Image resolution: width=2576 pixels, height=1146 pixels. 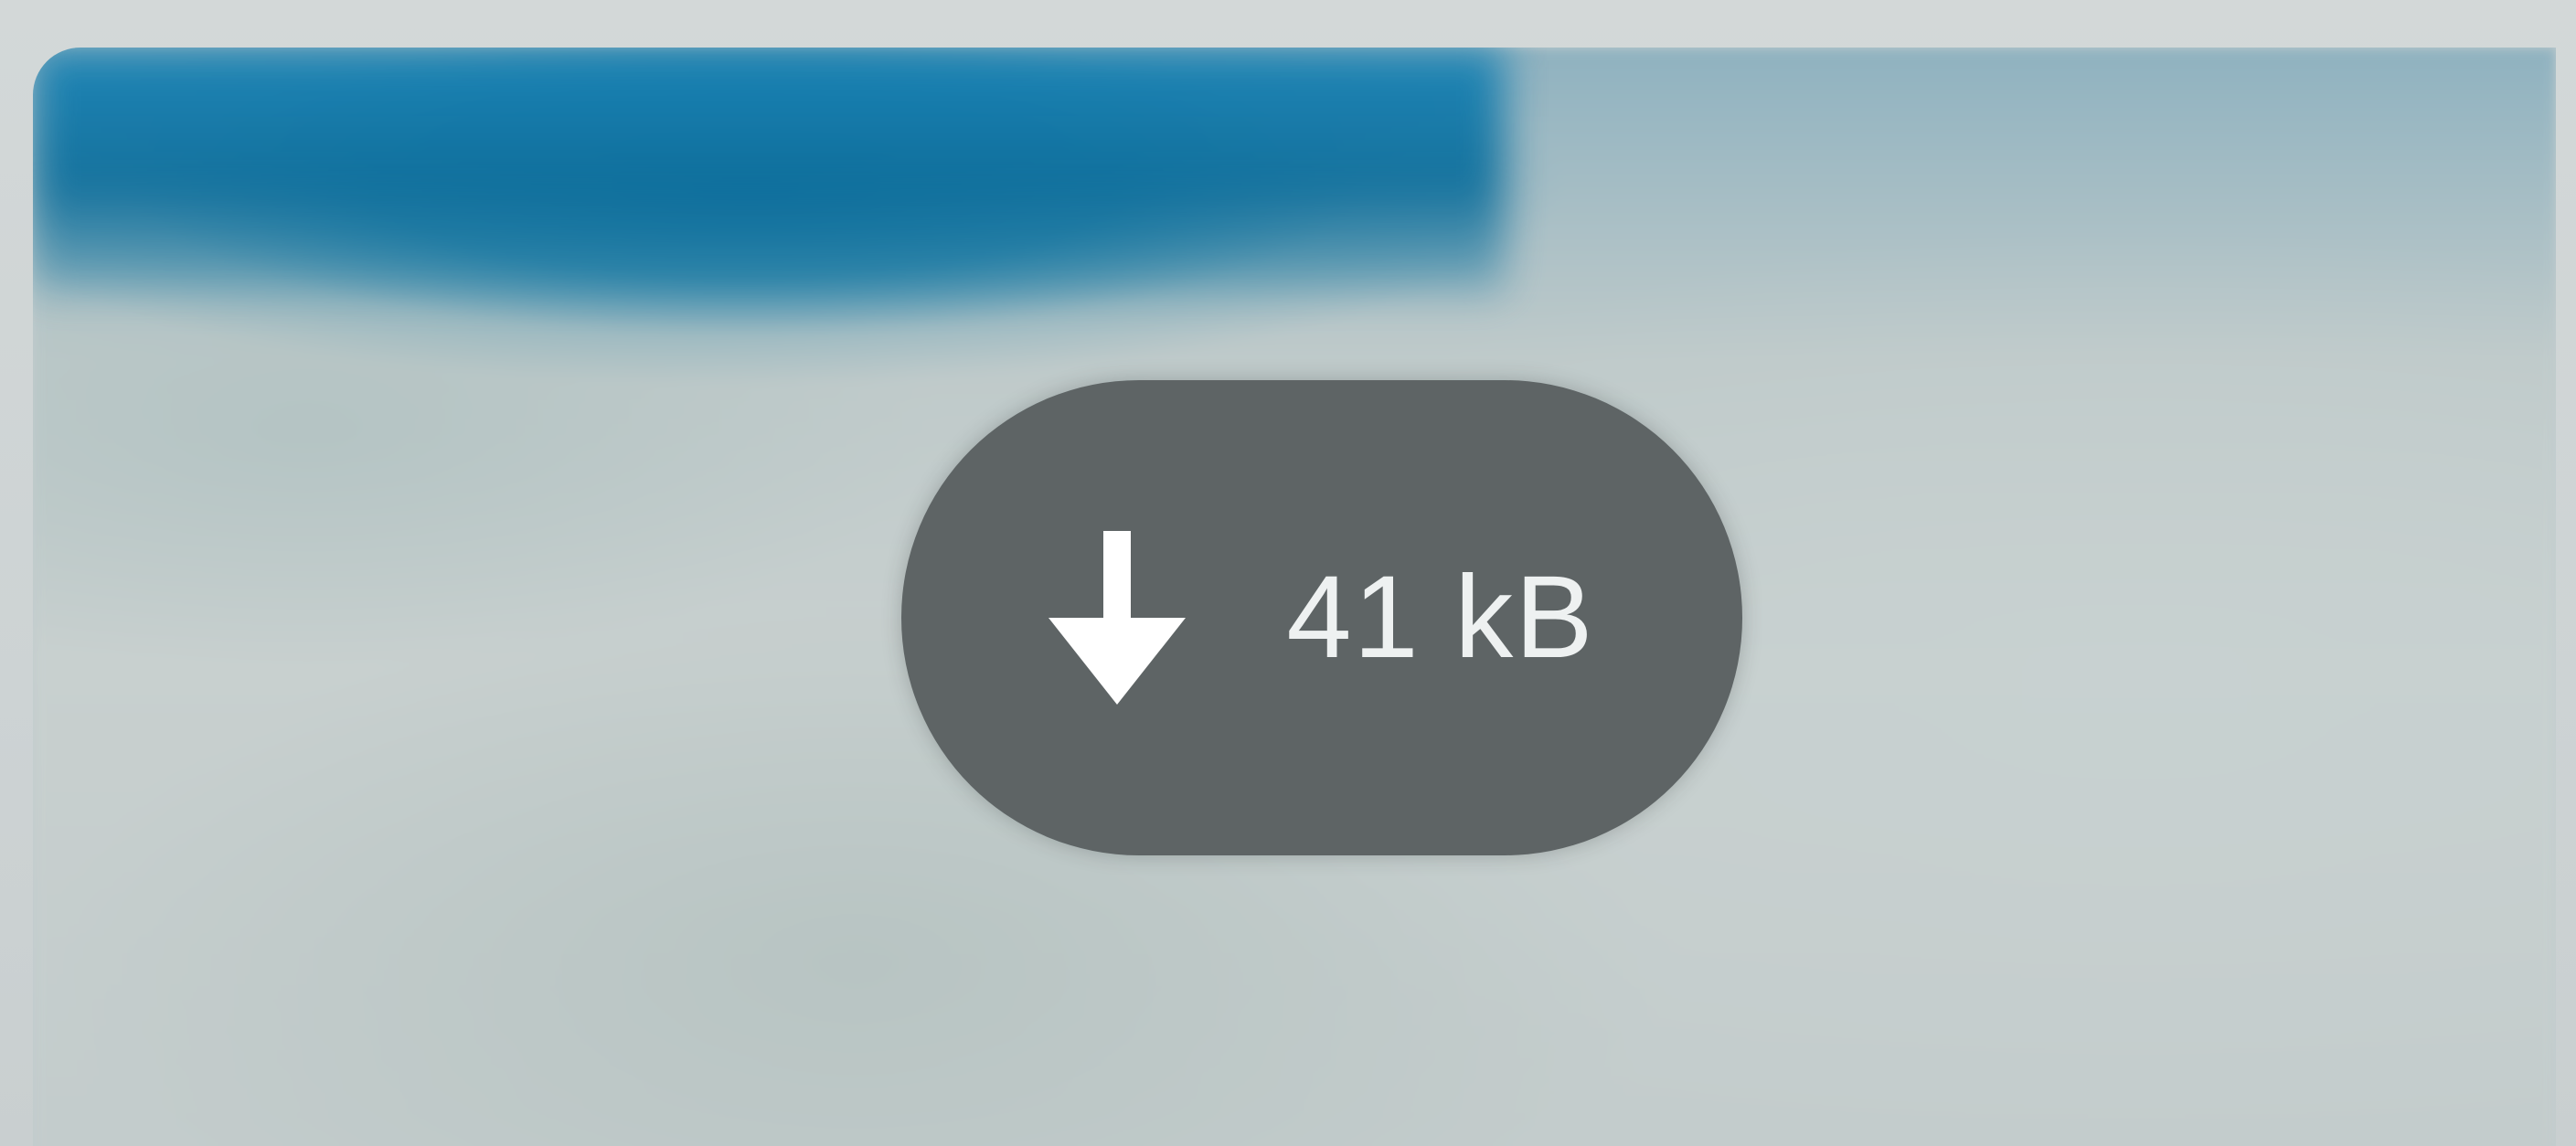 I want to click on thumbnail-blue-region, so click(x=769, y=171).